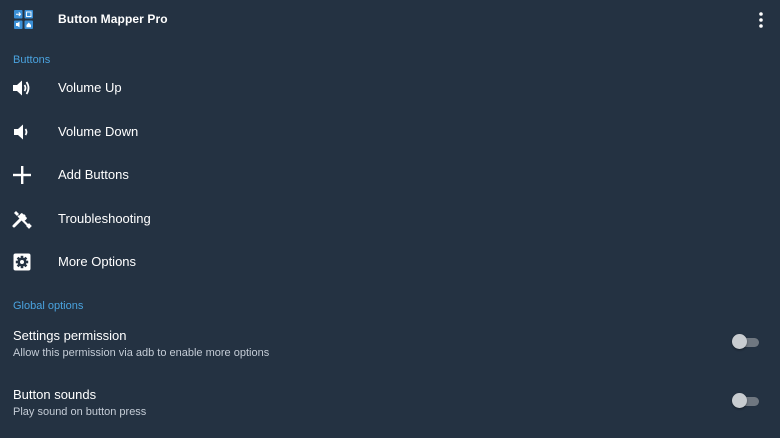 The image size is (780, 438). What do you see at coordinates (22, 262) in the screenshot?
I see `settings-gear-icon` at bounding box center [22, 262].